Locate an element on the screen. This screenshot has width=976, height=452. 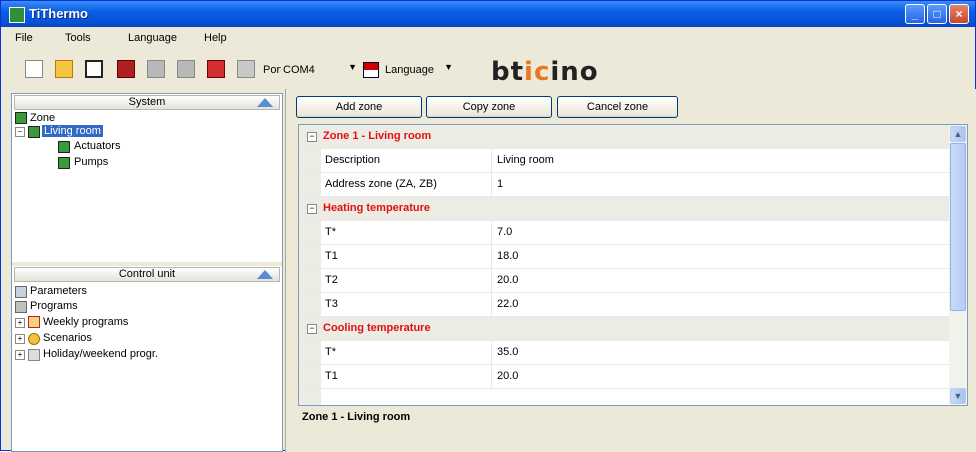
menu-help: Help is located at coordinates (215, 38).